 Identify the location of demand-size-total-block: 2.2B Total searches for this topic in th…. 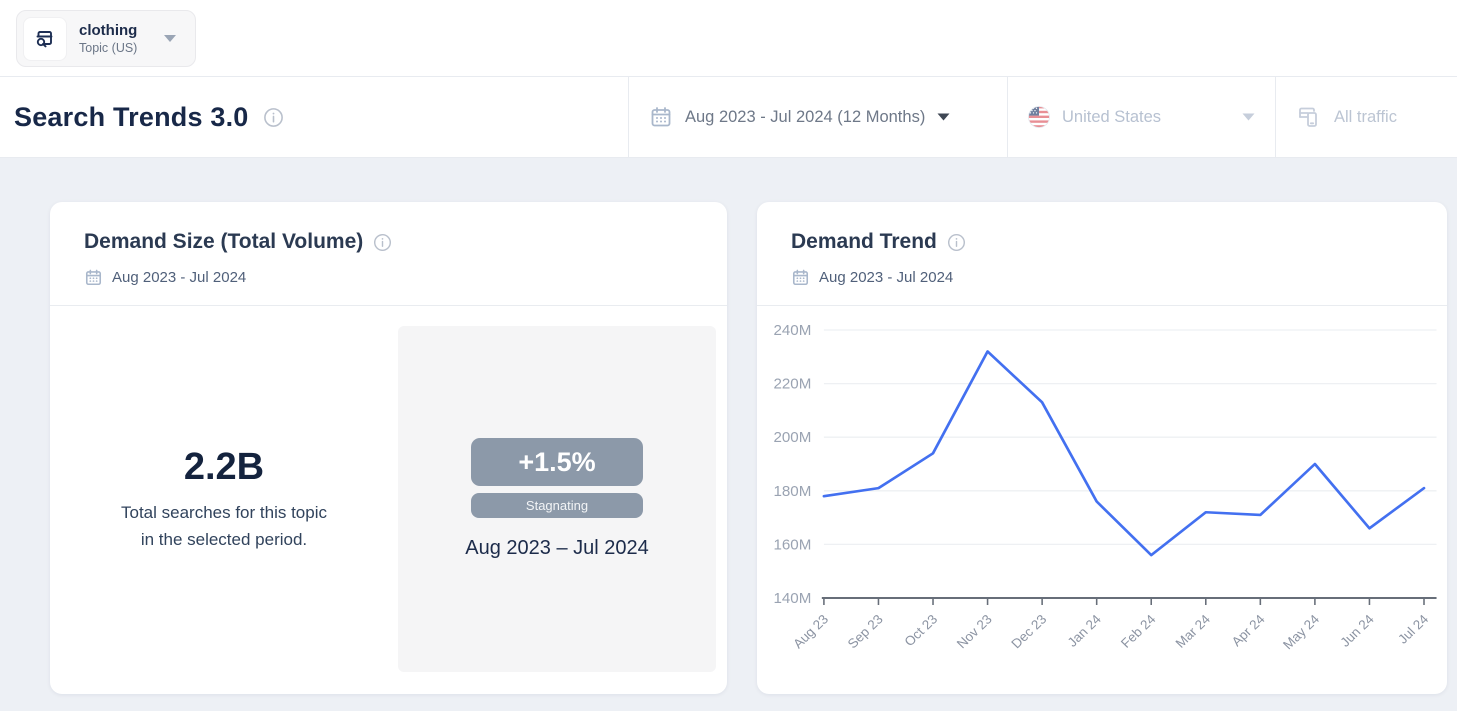
(224, 499).